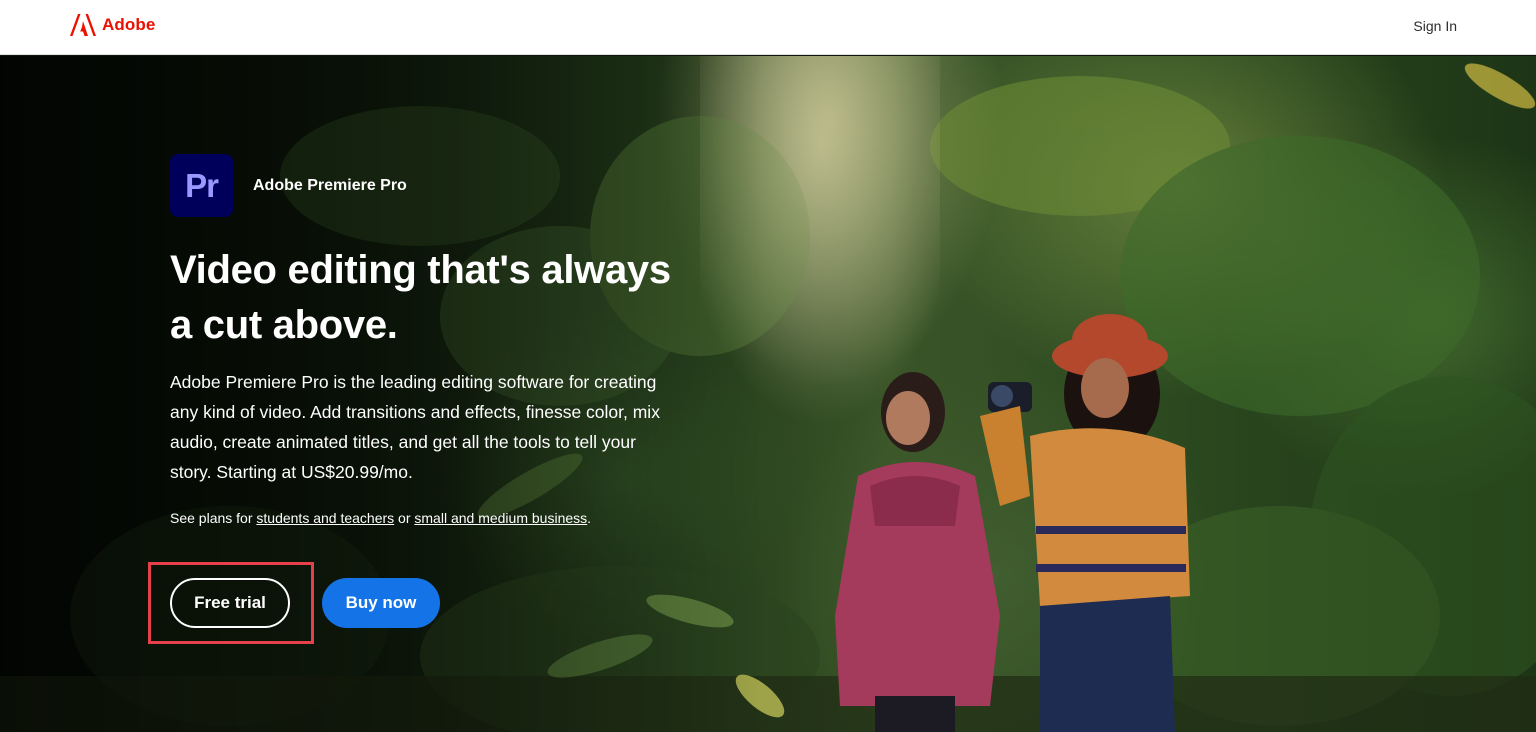 Image resolution: width=1536 pixels, height=732 pixels. What do you see at coordinates (381, 603) in the screenshot?
I see `buy-now-button: Buy now` at bounding box center [381, 603].